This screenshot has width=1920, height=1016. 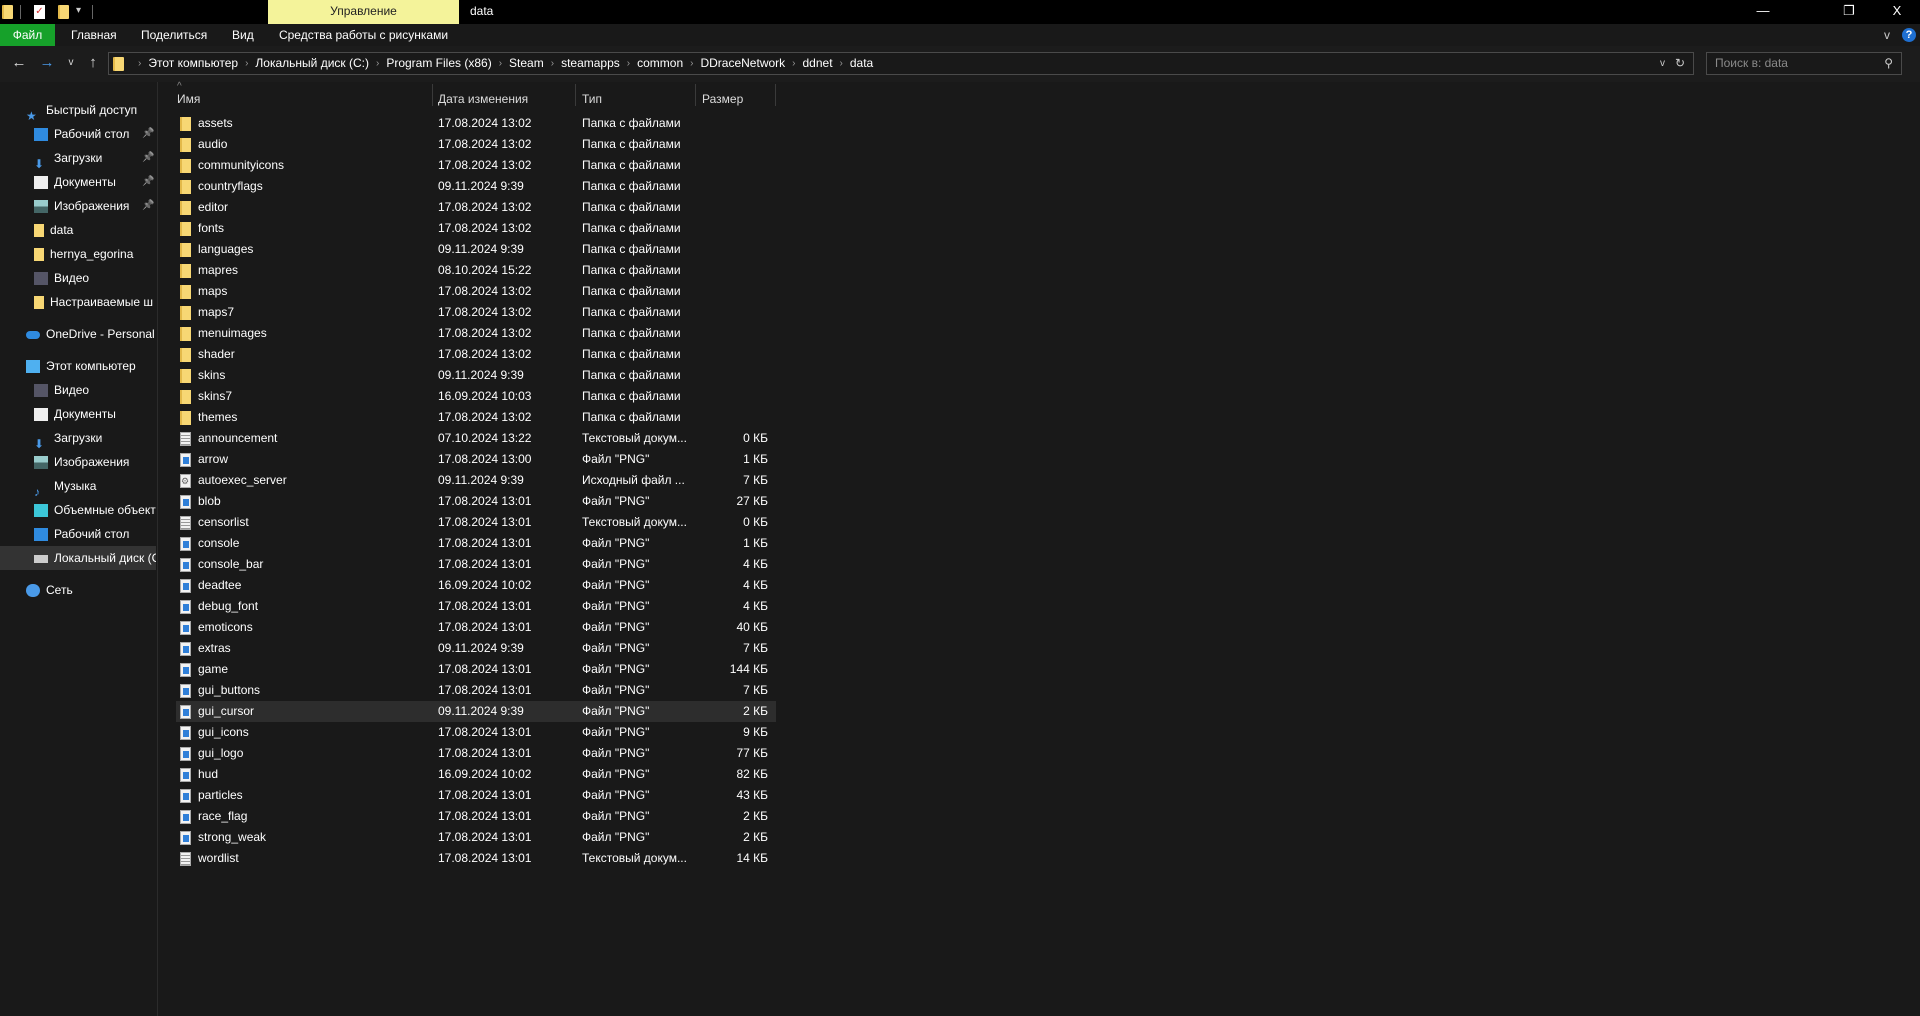 I want to click on breadcrumb-item: Program Files (x86), so click(x=438, y=63).